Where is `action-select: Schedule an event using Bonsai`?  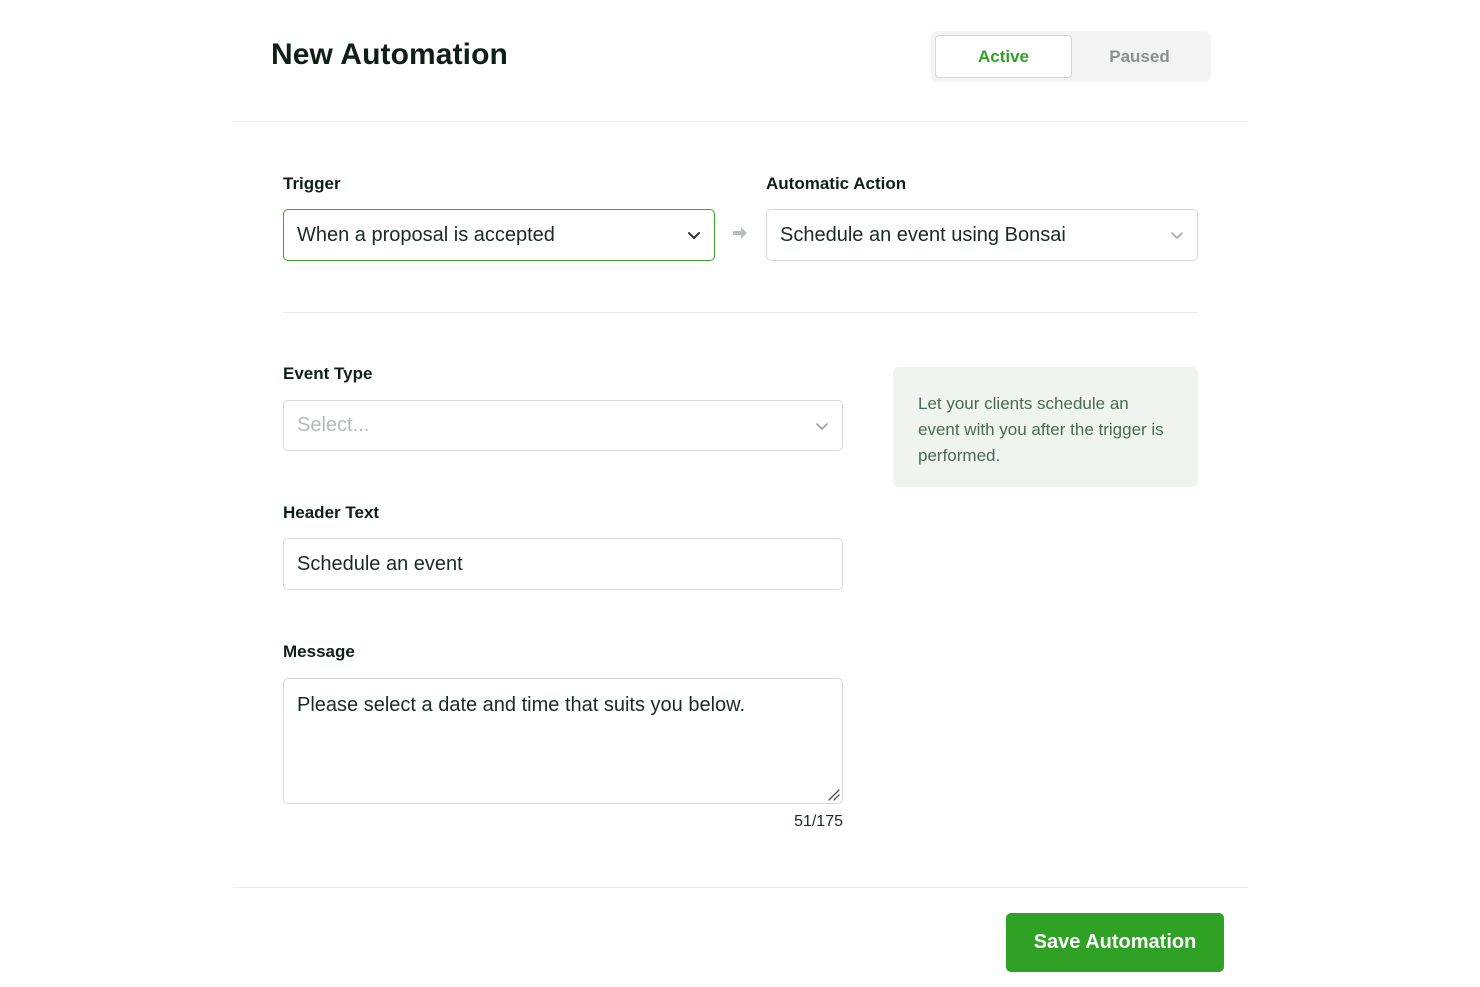 action-select: Schedule an event using Bonsai is located at coordinates (982, 235).